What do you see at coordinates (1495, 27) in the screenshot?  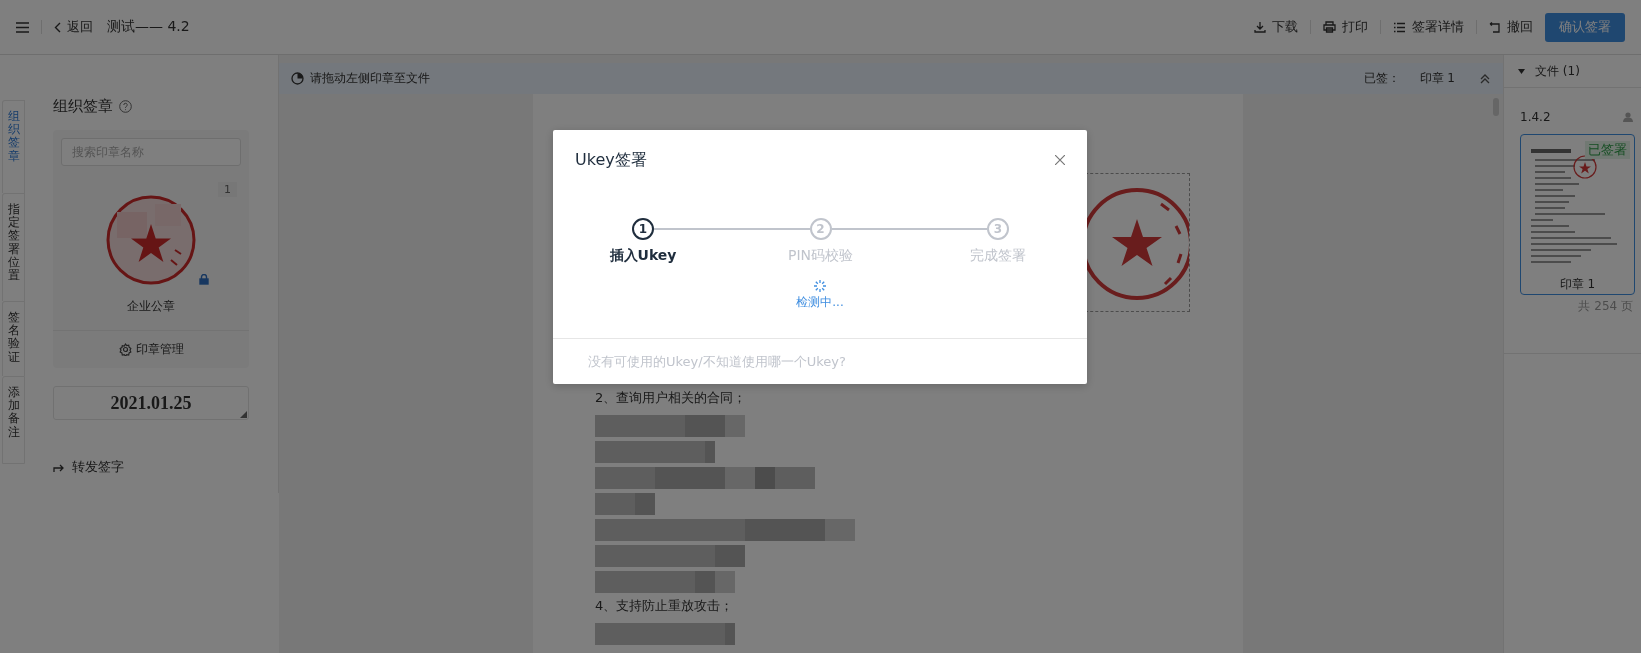 I see `undo-icon` at bounding box center [1495, 27].